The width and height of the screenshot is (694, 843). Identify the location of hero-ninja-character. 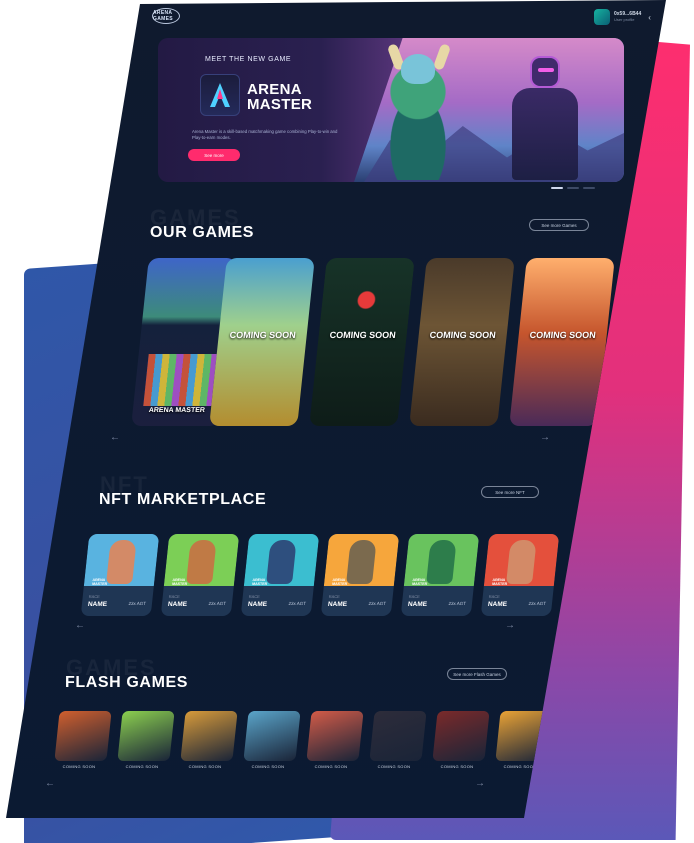
(543, 114).